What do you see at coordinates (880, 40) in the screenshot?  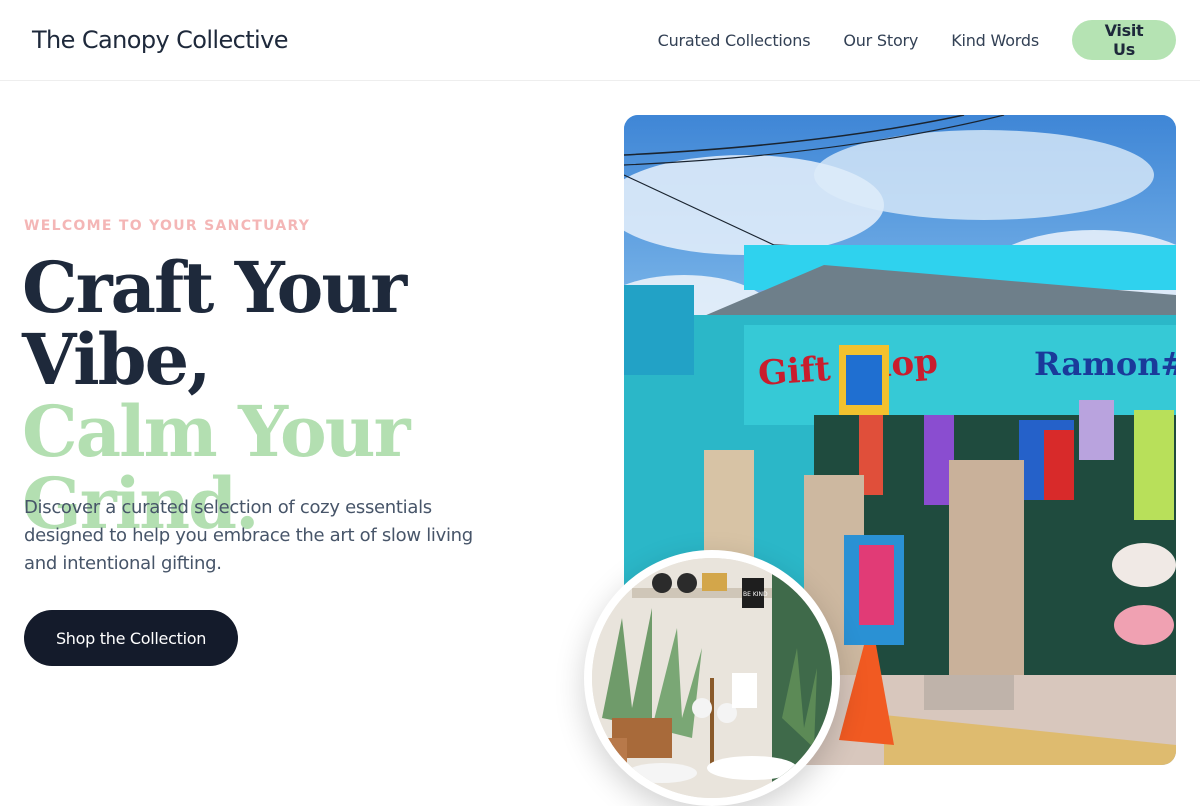 I see `nav-link-our-story: Our Story` at bounding box center [880, 40].